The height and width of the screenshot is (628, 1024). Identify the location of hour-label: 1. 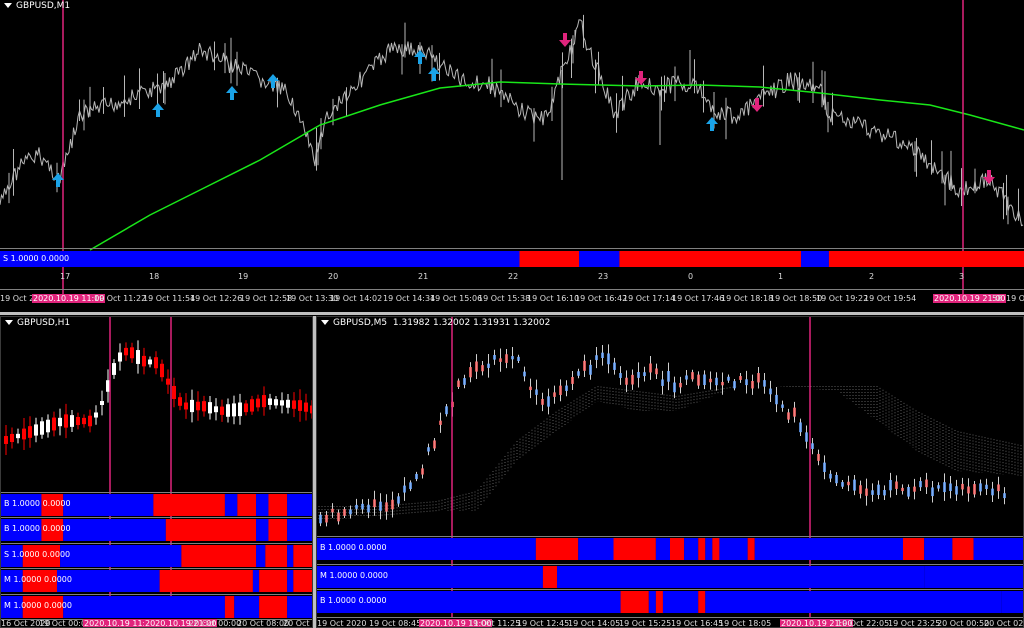
(781, 276).